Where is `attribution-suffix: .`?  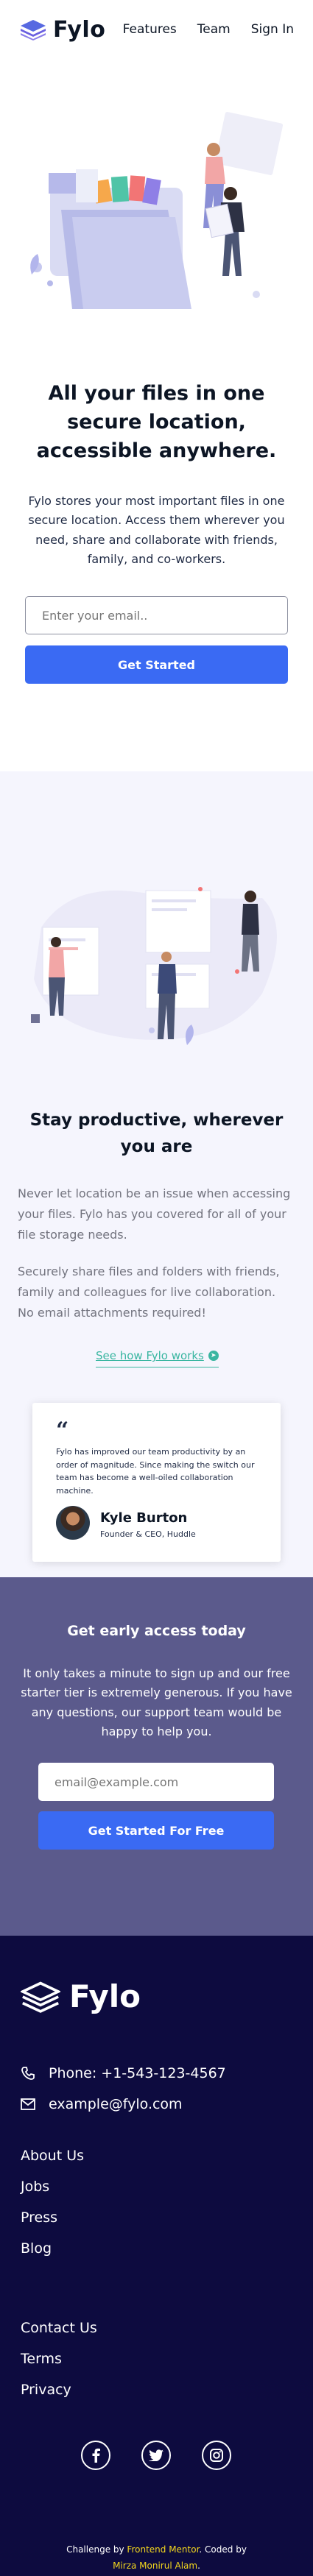 attribution-suffix: . is located at coordinates (198, 2566).